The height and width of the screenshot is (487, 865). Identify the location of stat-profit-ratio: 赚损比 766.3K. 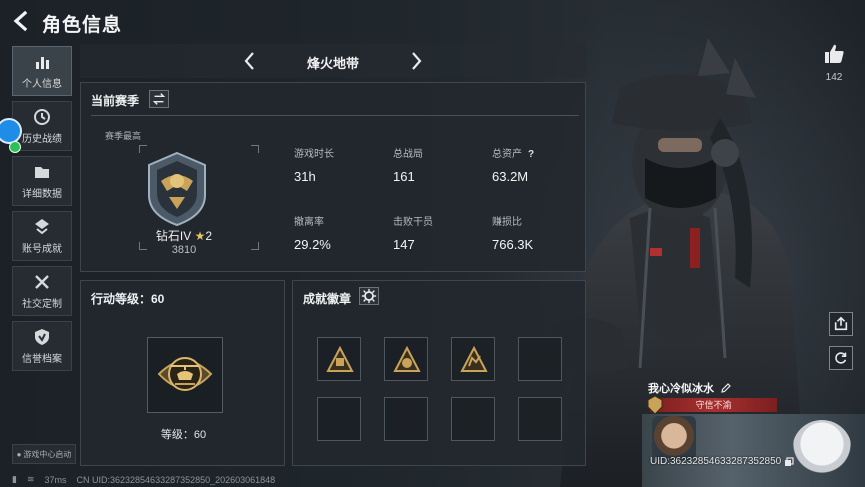
(512, 232).